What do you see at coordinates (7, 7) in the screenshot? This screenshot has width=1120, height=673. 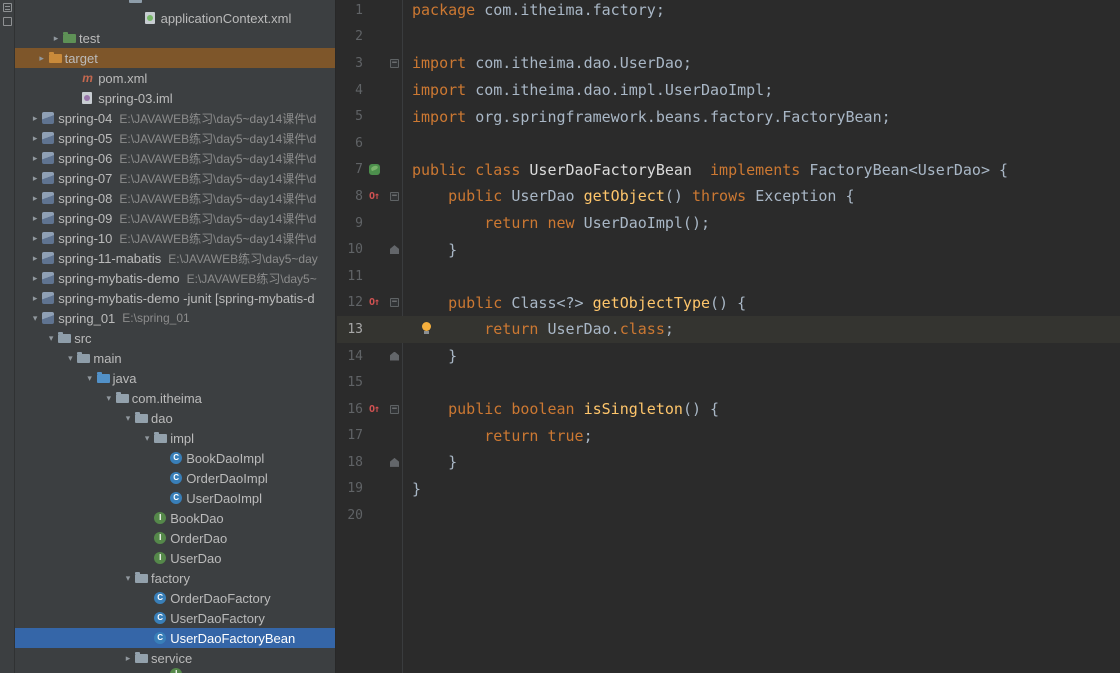 I see `tool-window-structure-icon` at bounding box center [7, 7].